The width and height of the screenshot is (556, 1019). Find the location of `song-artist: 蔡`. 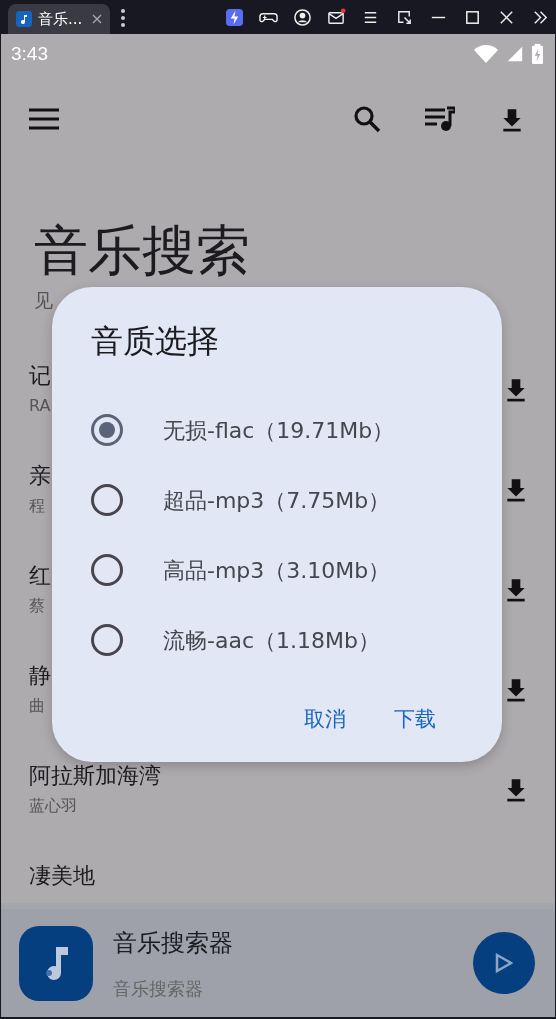

song-artist: 蔡 is located at coordinates (37, 606).